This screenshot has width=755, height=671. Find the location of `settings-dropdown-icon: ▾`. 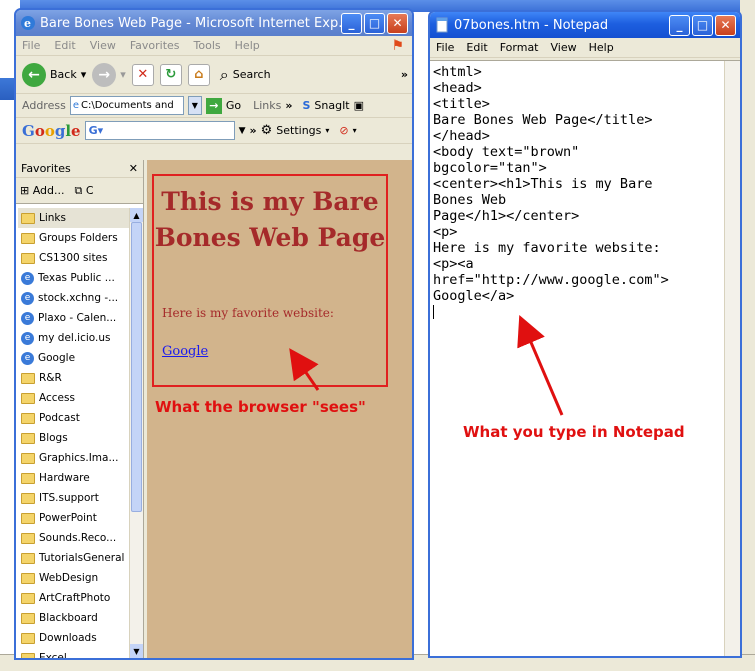

settings-dropdown-icon: ▾ is located at coordinates (327, 130).